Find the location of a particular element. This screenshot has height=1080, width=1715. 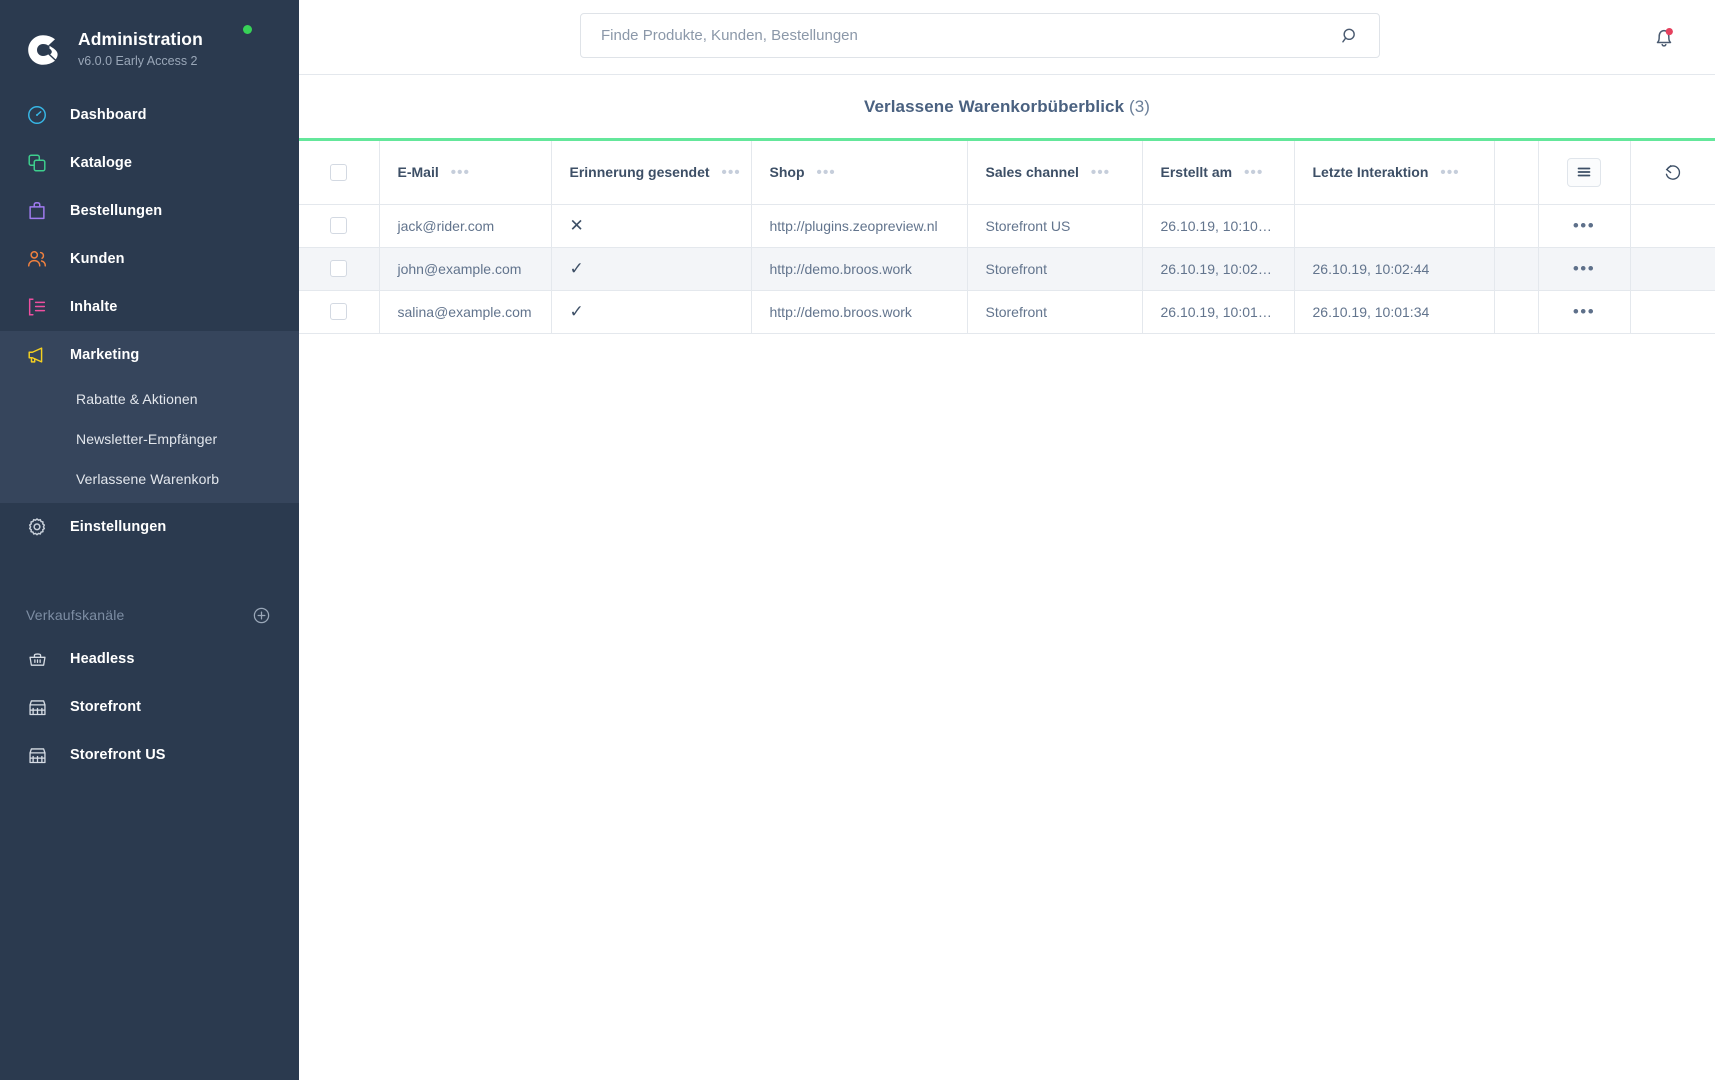

cell-sales-channel: Storefront is located at coordinates (1055, 269).